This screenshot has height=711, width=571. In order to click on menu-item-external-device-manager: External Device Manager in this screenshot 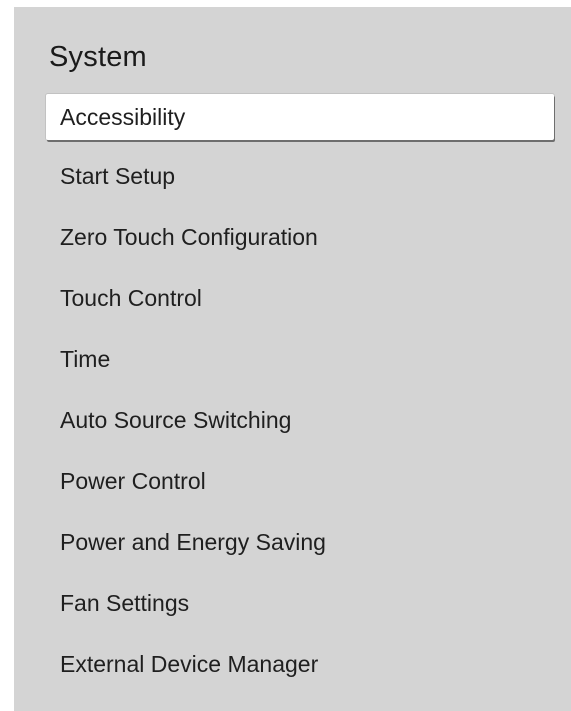, I will do `click(300, 664)`.